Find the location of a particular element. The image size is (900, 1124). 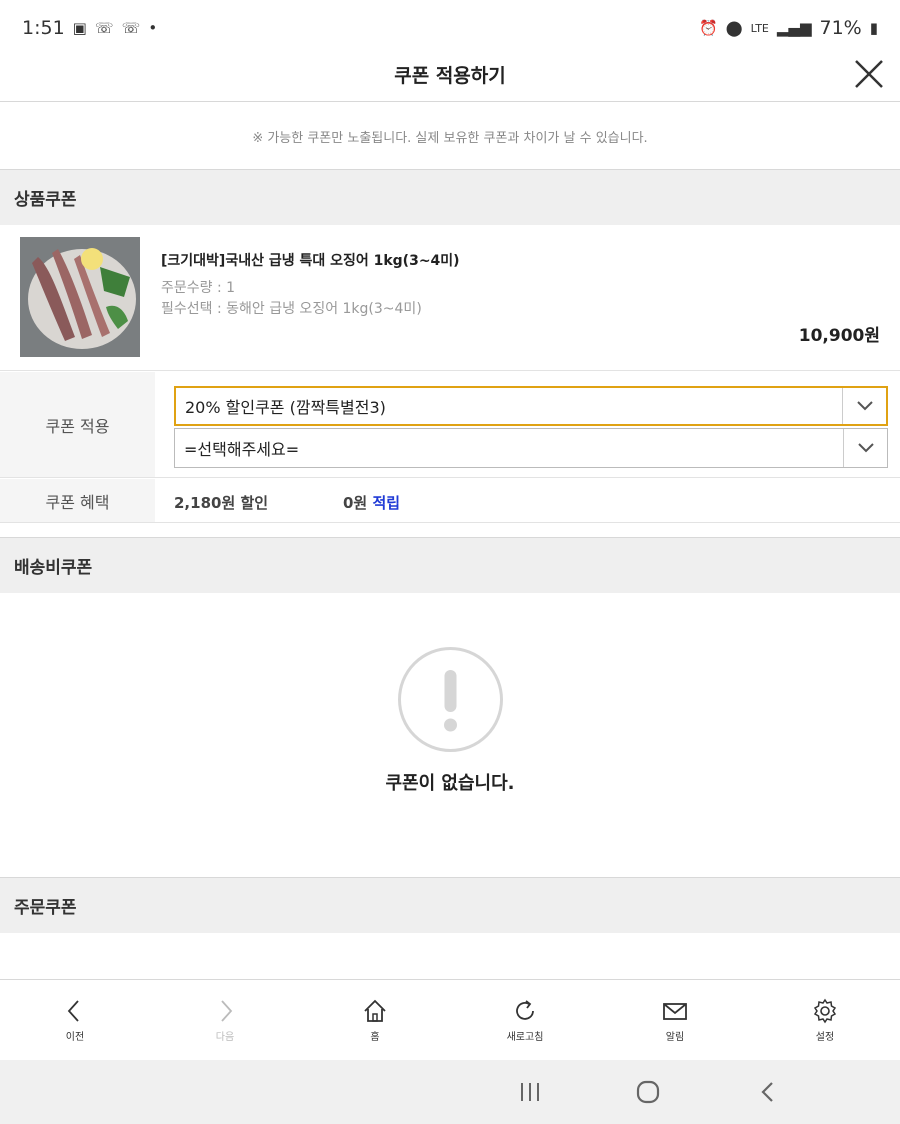

chevron-left-icon is located at coordinates (73, 1011).